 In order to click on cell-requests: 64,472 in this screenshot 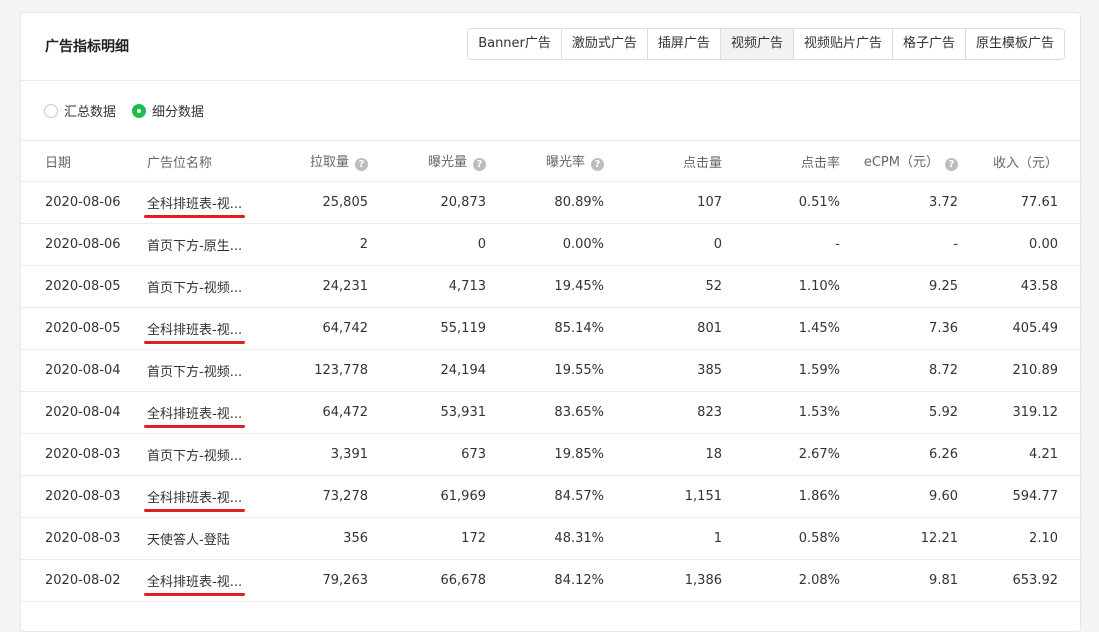, I will do `click(305, 412)`.